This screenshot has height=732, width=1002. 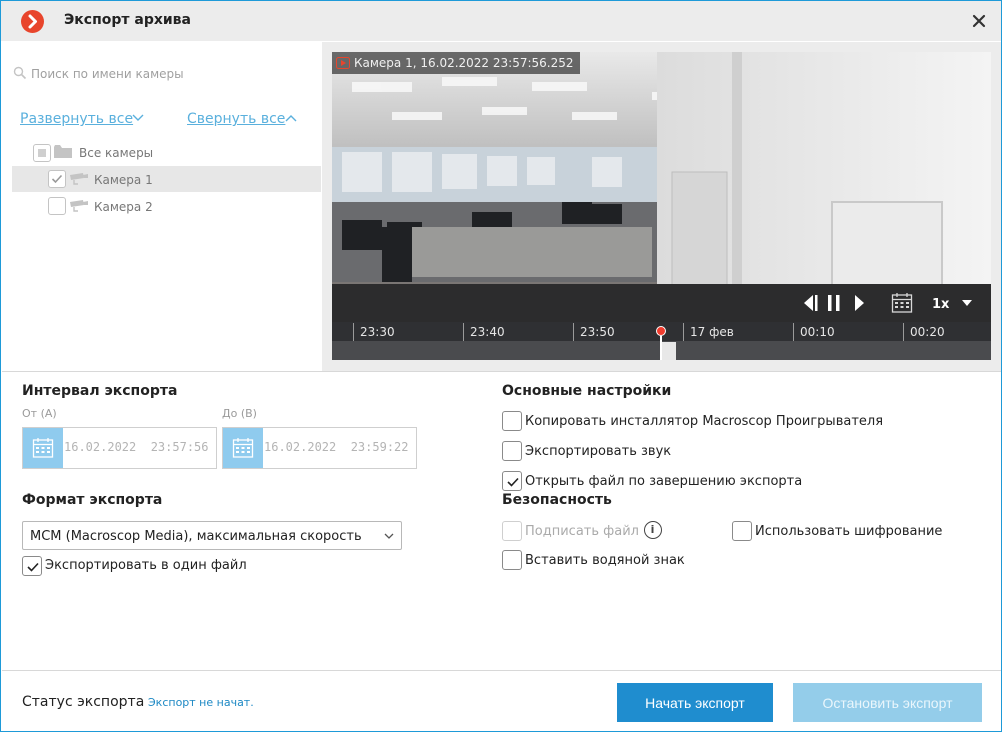 What do you see at coordinates (76, 119) in the screenshot?
I see `expand-all-link: Развернуть все` at bounding box center [76, 119].